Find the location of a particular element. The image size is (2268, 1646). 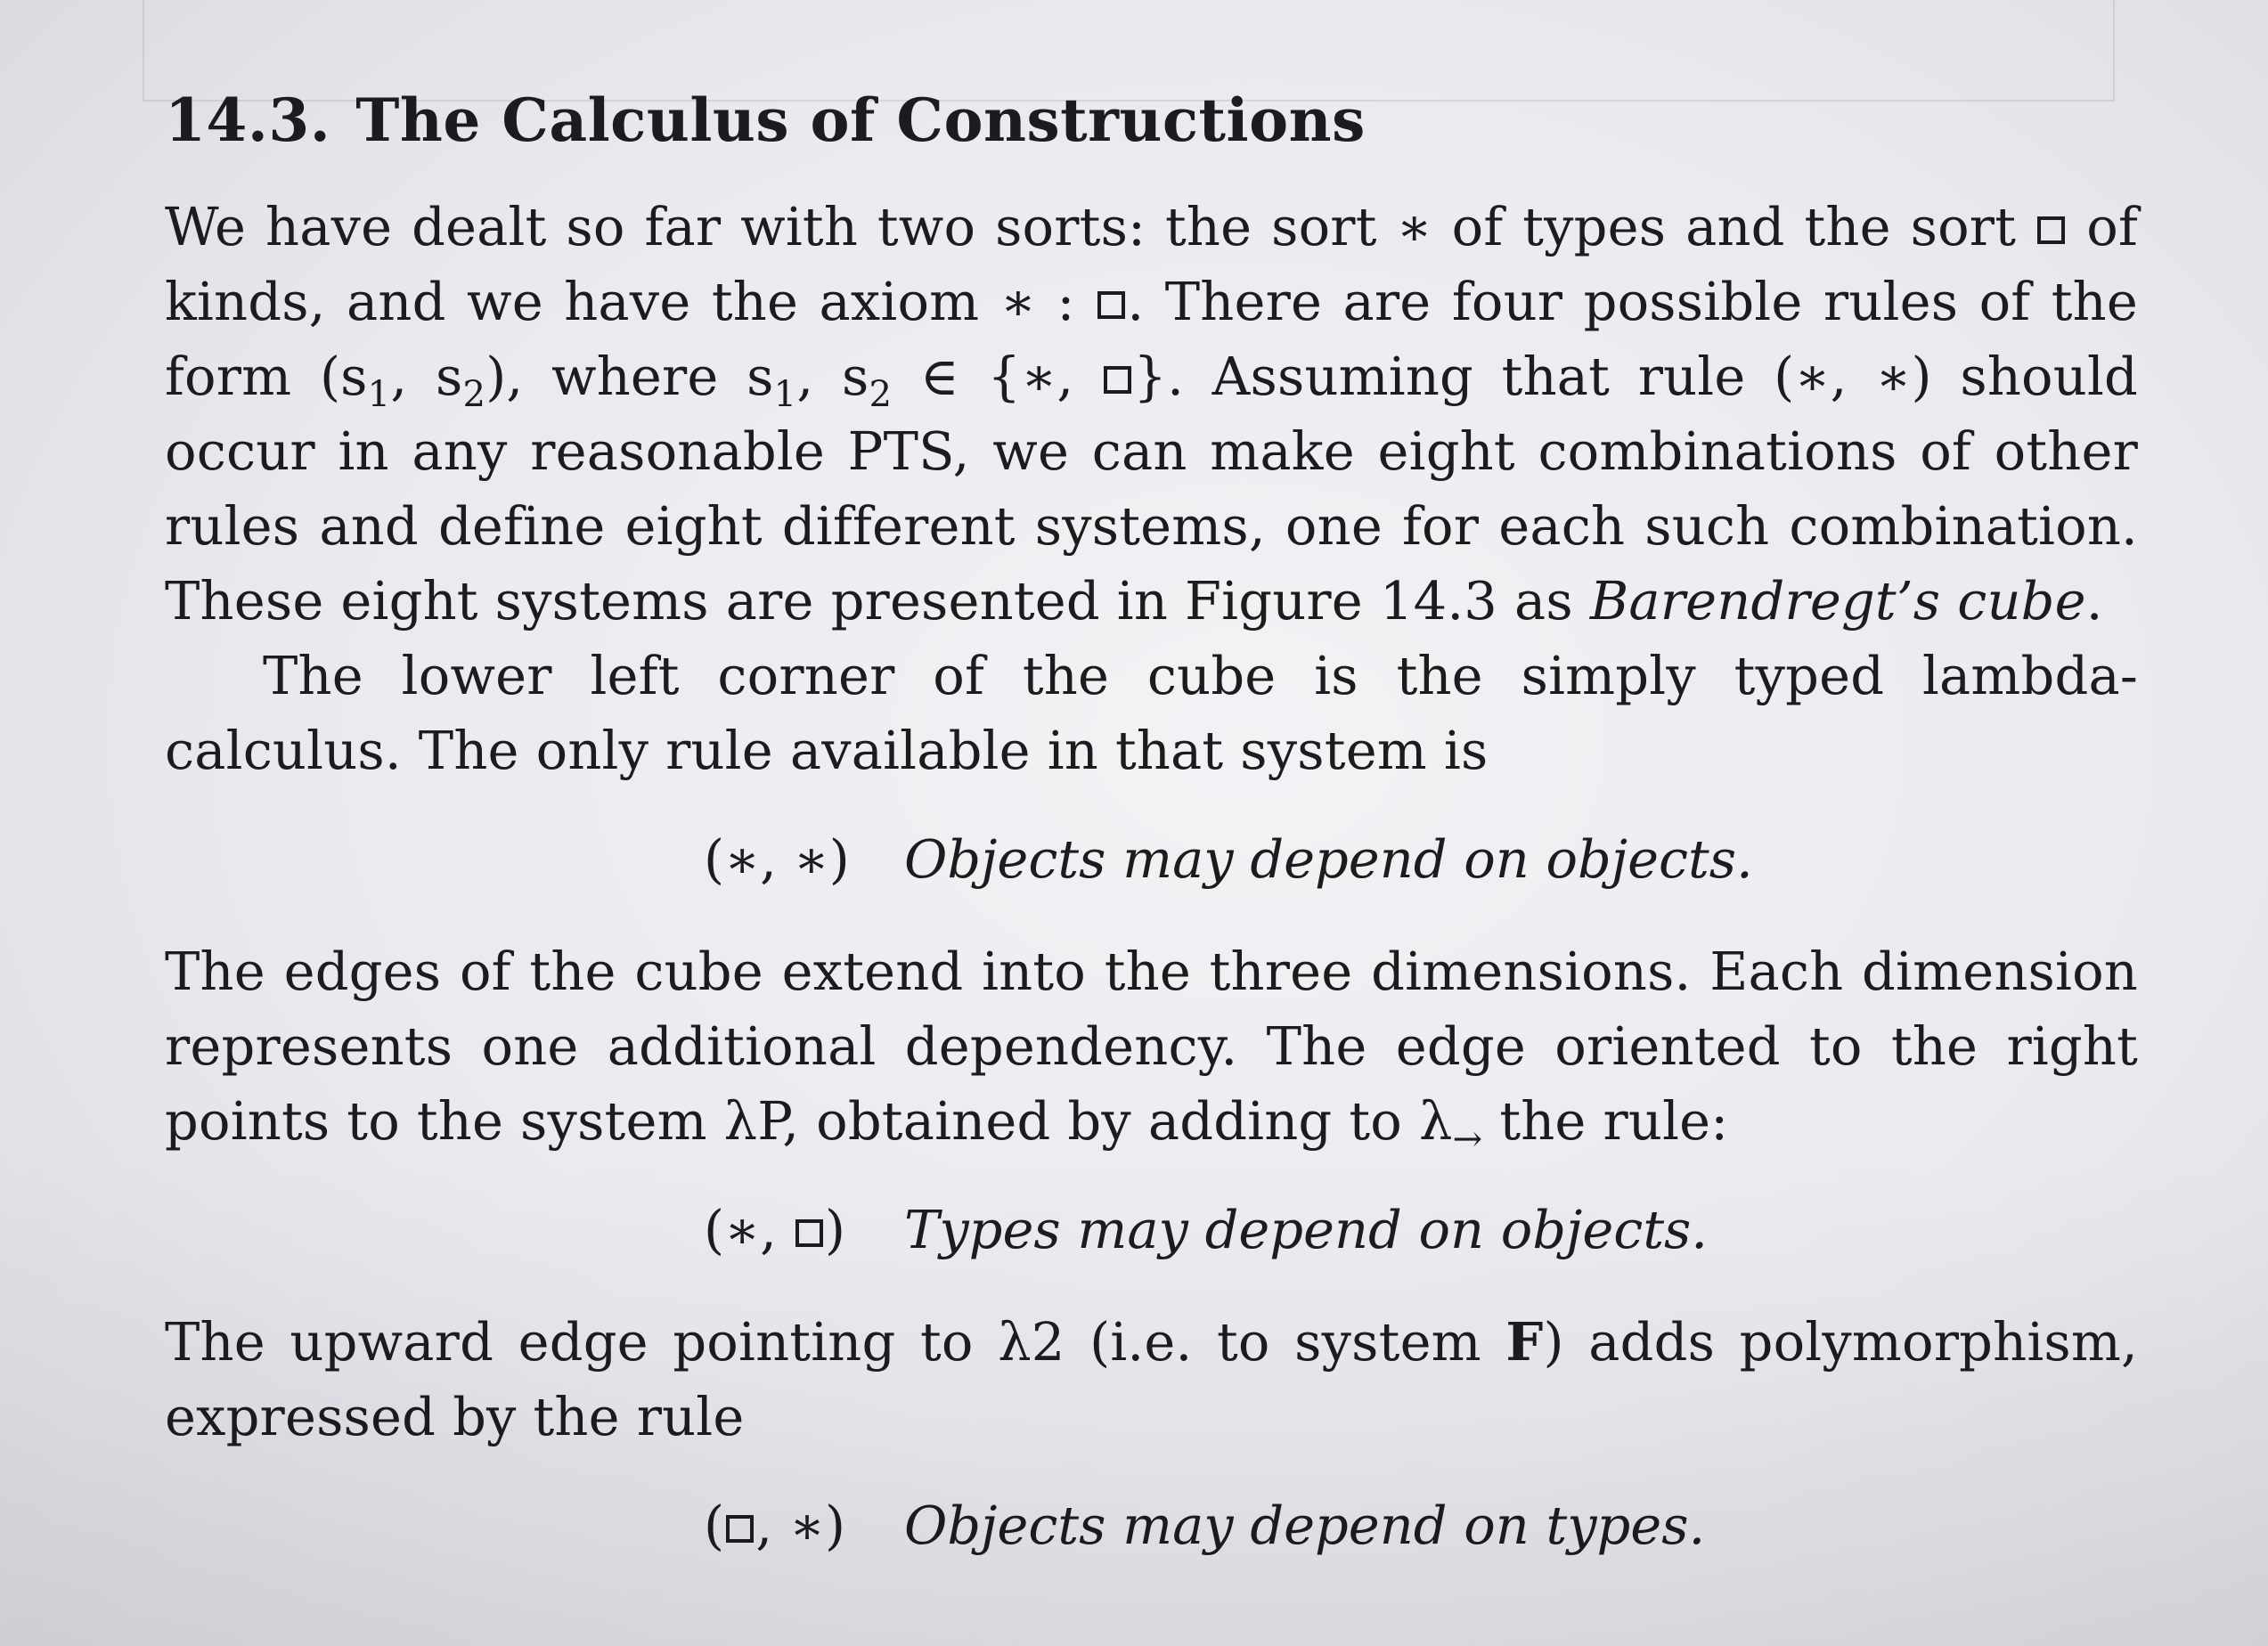

rule-label-open: (∗, is located at coordinates (749, 1229).